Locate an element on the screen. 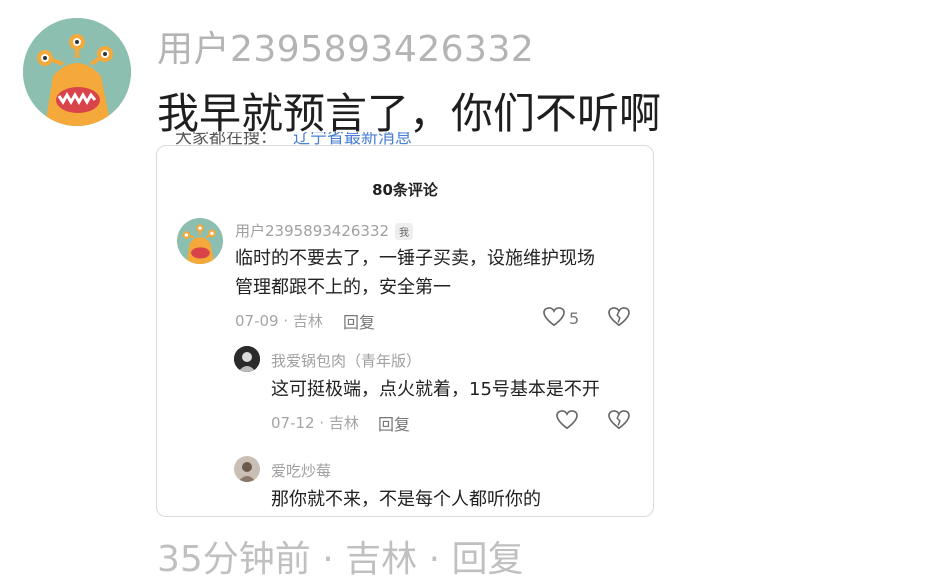  like-count: 5 is located at coordinates (574, 318).